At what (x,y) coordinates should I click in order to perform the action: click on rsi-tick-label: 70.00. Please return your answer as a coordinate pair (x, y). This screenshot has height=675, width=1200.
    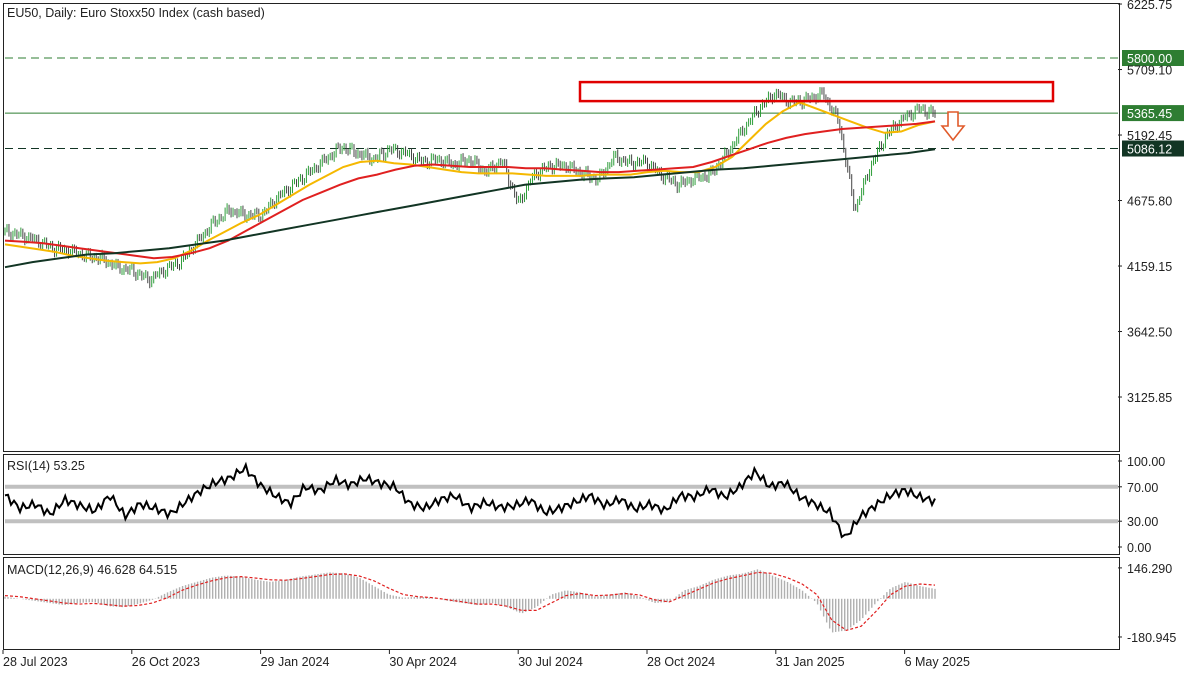
    Looking at the image, I should click on (1142, 488).